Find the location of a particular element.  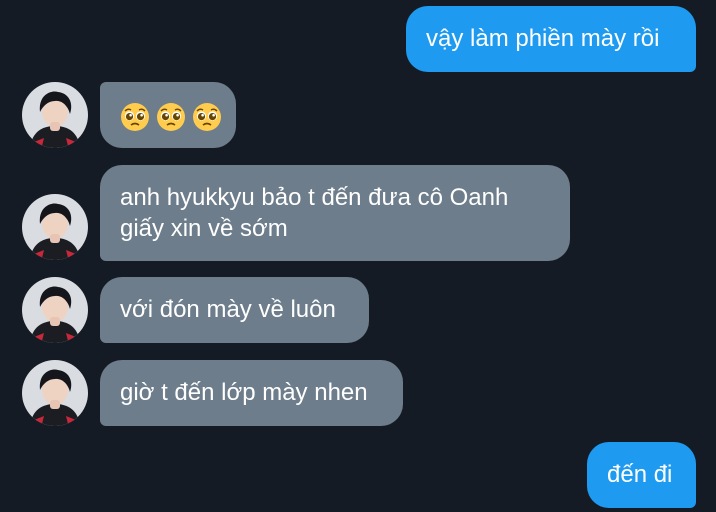

outgoing-message-bubble: đến đi is located at coordinates (641, 475).